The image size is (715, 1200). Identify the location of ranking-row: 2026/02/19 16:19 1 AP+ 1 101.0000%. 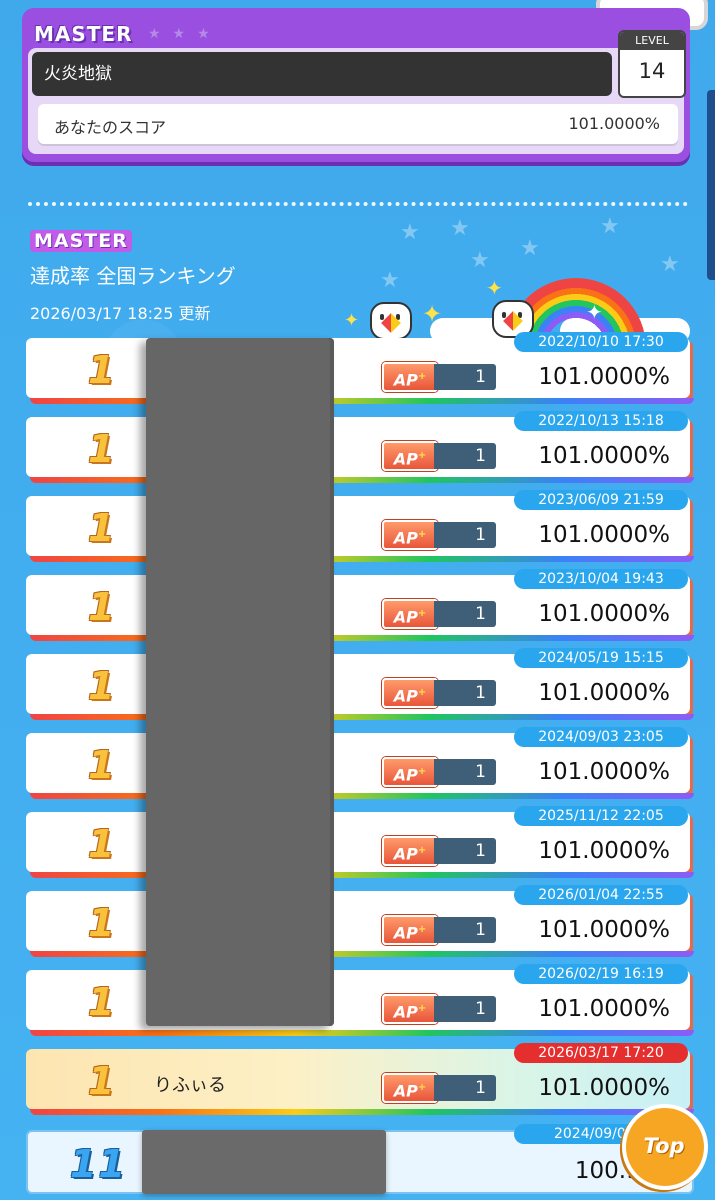
(360, 1000).